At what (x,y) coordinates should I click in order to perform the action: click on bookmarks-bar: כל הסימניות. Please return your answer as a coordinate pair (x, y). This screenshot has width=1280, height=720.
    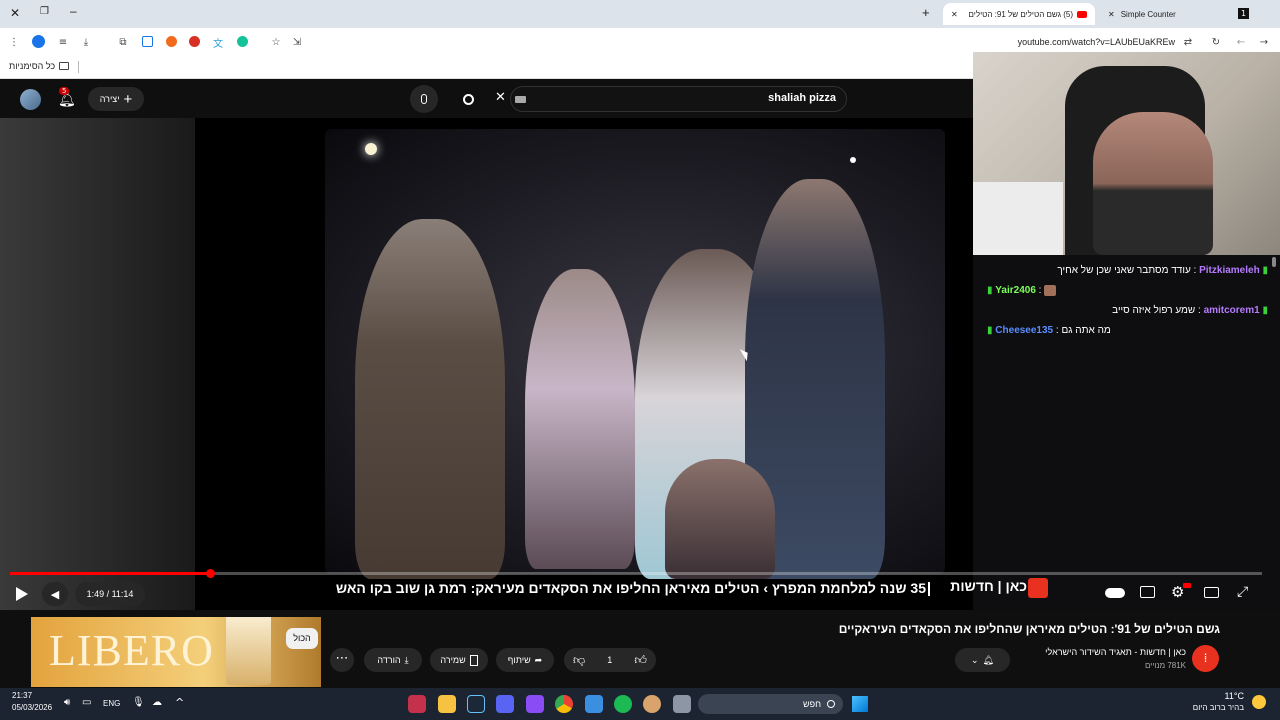
    Looking at the image, I should click on (486, 67).